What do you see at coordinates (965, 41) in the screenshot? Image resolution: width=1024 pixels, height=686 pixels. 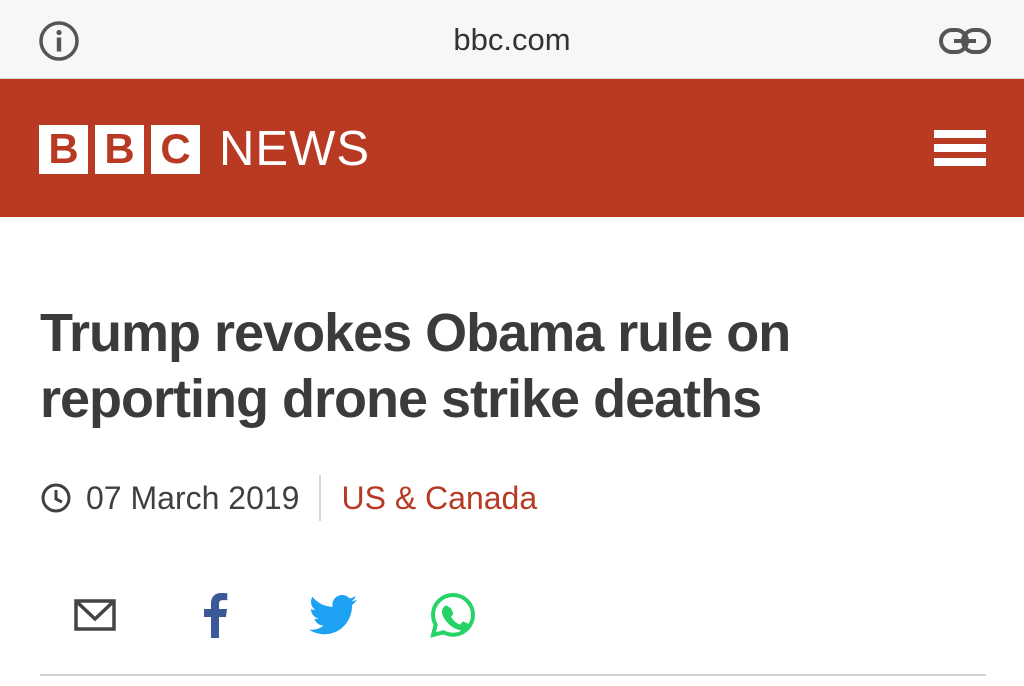 I see `link-icon` at bounding box center [965, 41].